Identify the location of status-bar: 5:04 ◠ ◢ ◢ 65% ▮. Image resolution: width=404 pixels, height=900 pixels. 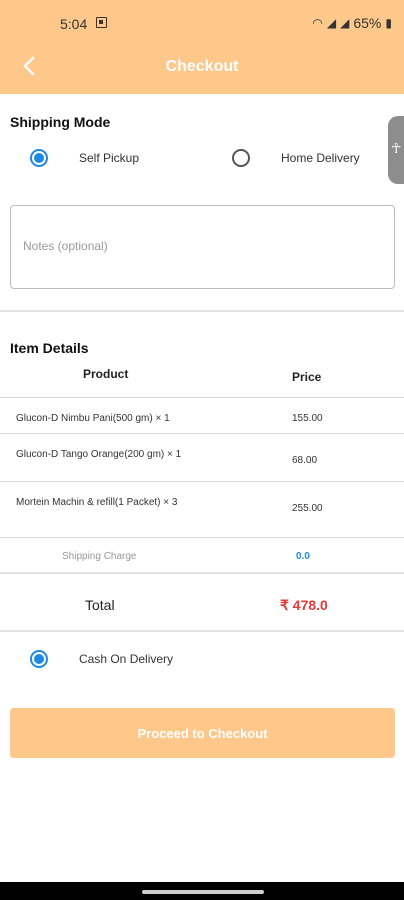
(202, 20).